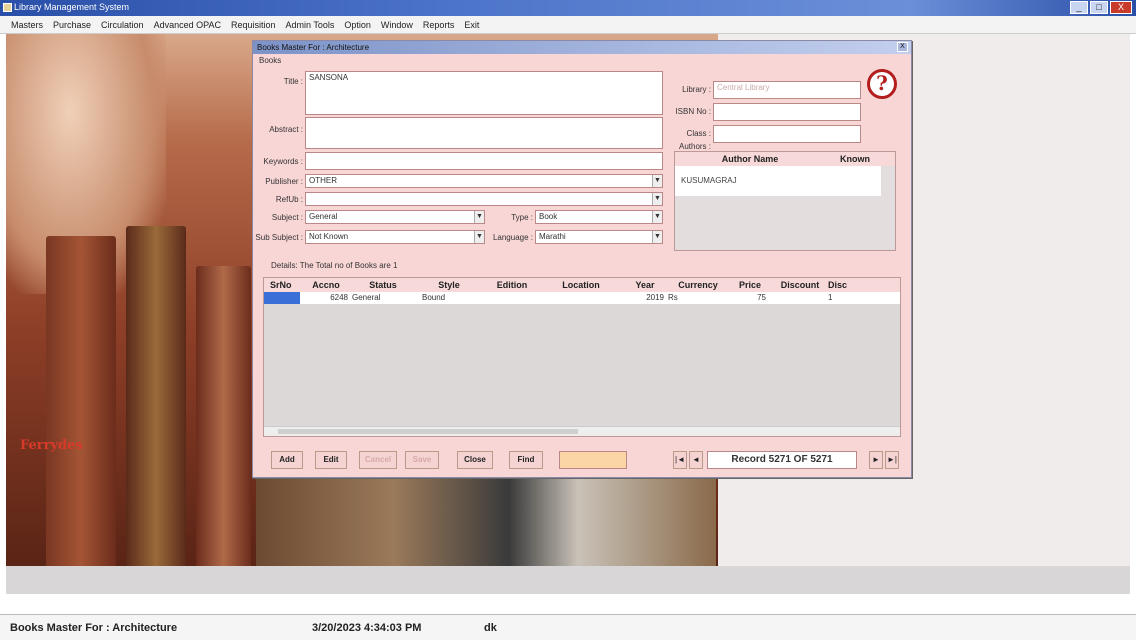  Describe the element at coordinates (270, 60) in the screenshot. I see `books-section-label: Books` at that location.